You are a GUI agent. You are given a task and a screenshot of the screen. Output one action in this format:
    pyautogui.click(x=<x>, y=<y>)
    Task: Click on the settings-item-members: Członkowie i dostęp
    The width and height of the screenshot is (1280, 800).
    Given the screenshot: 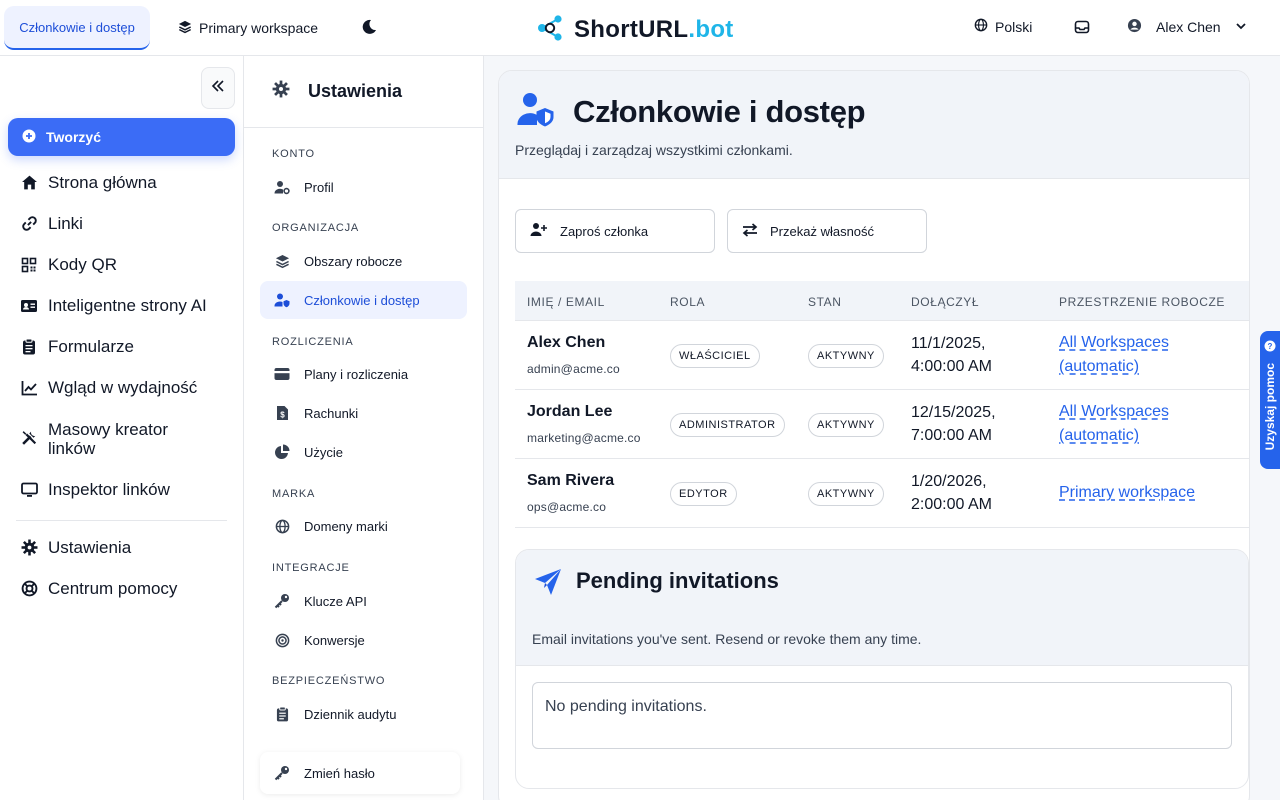 What is the action you would take?
    pyautogui.click(x=363, y=300)
    